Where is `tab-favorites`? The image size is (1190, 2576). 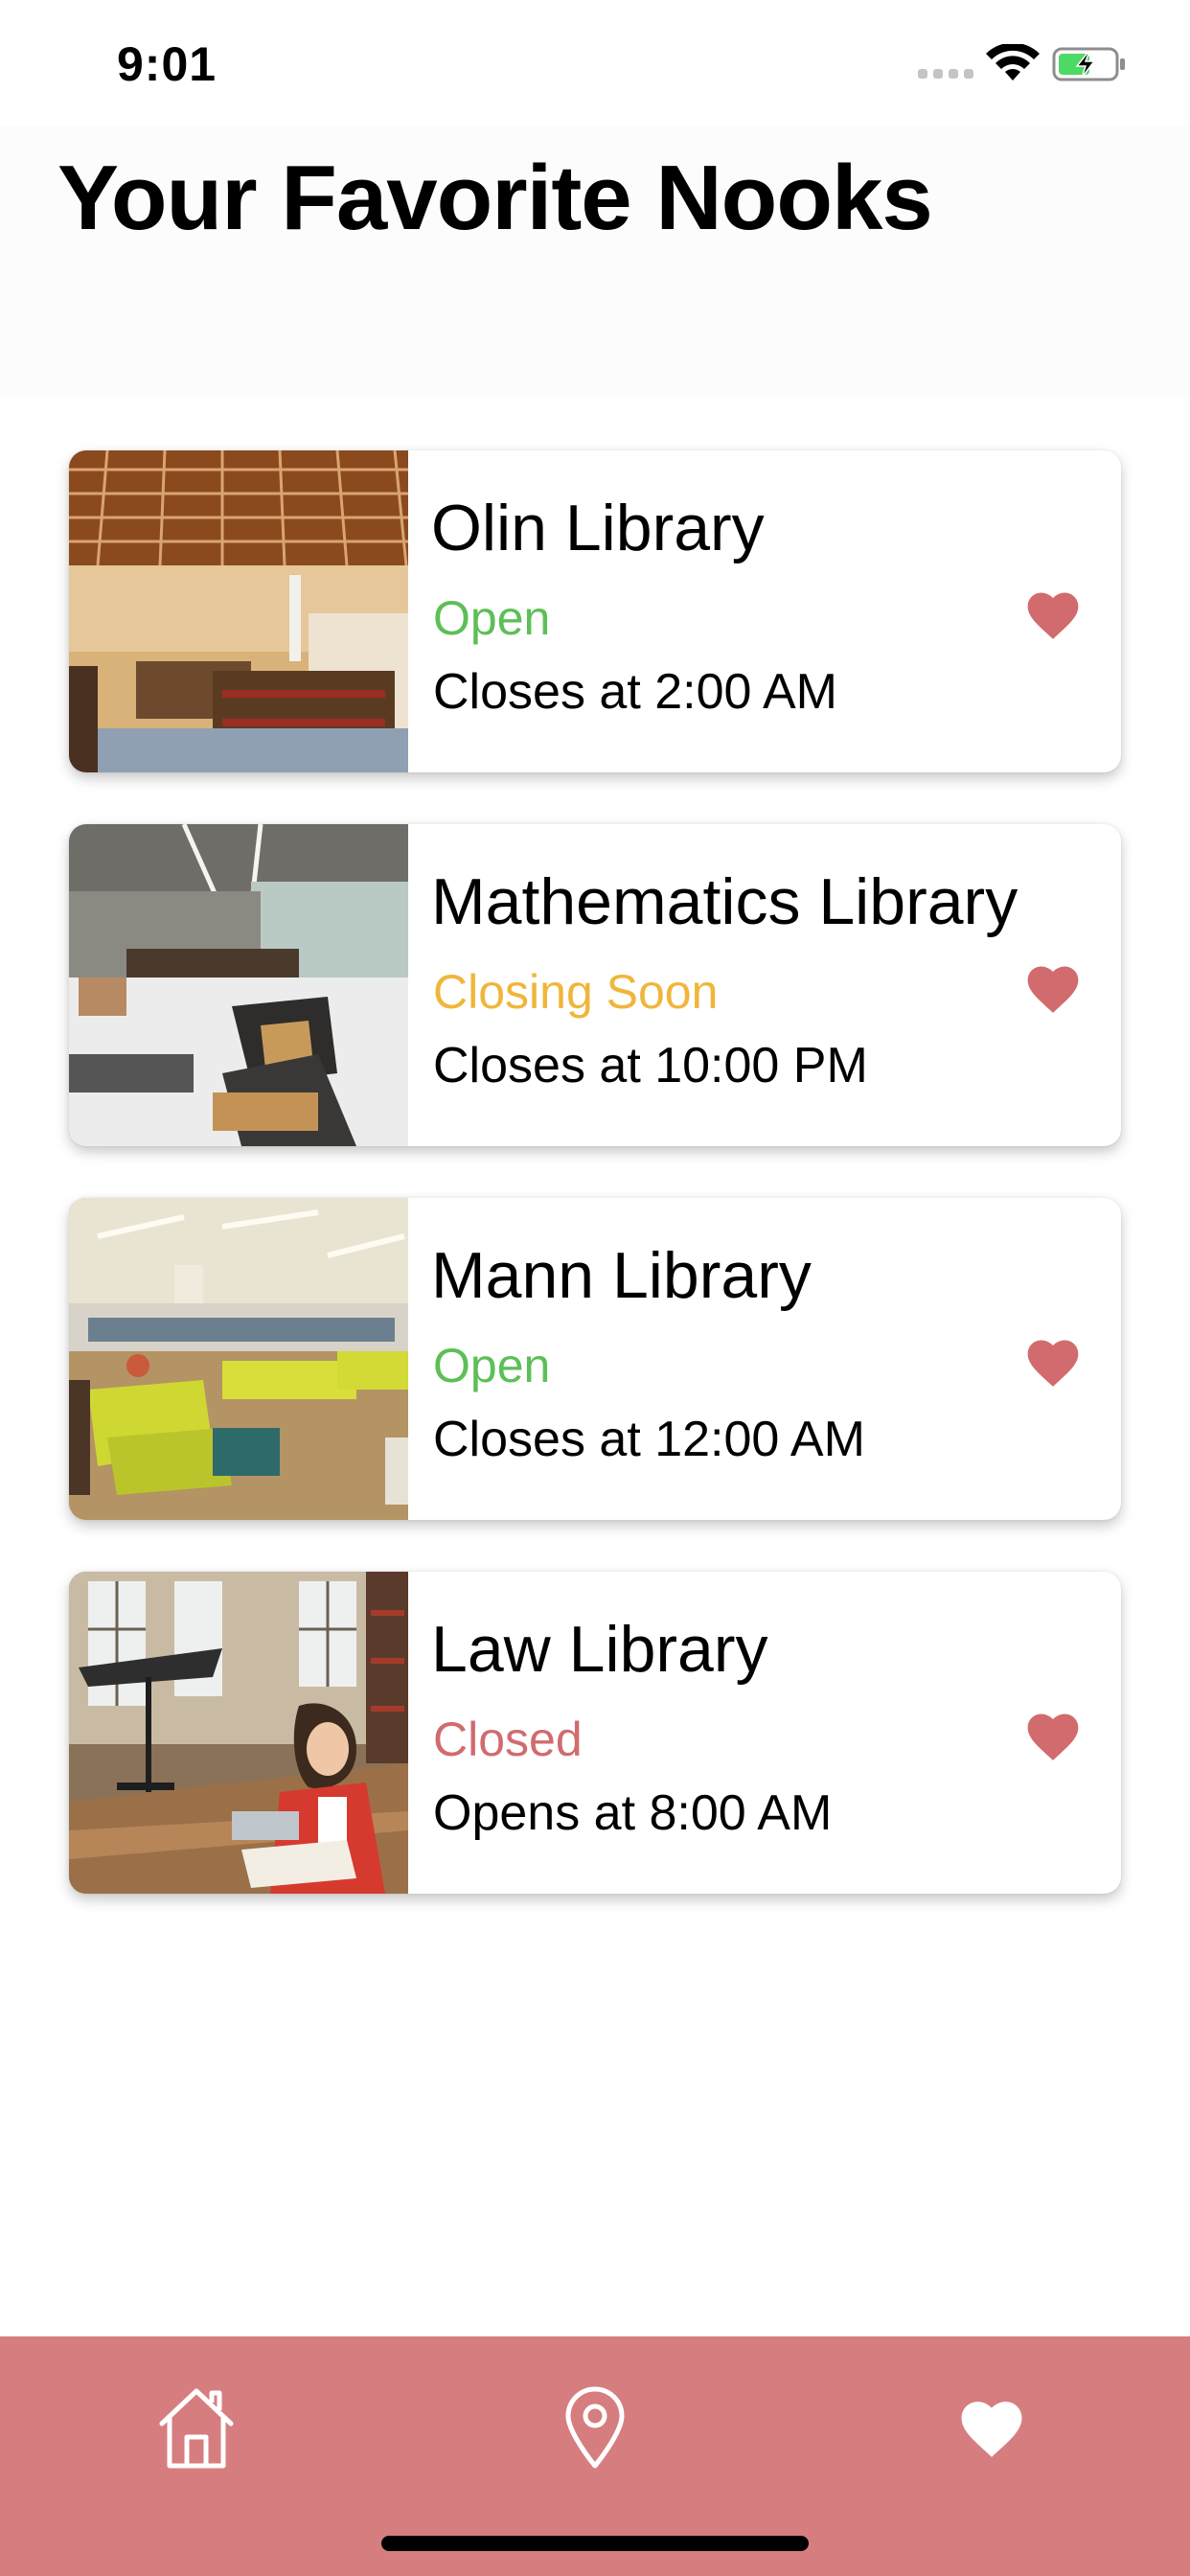 tab-favorites is located at coordinates (991, 2427).